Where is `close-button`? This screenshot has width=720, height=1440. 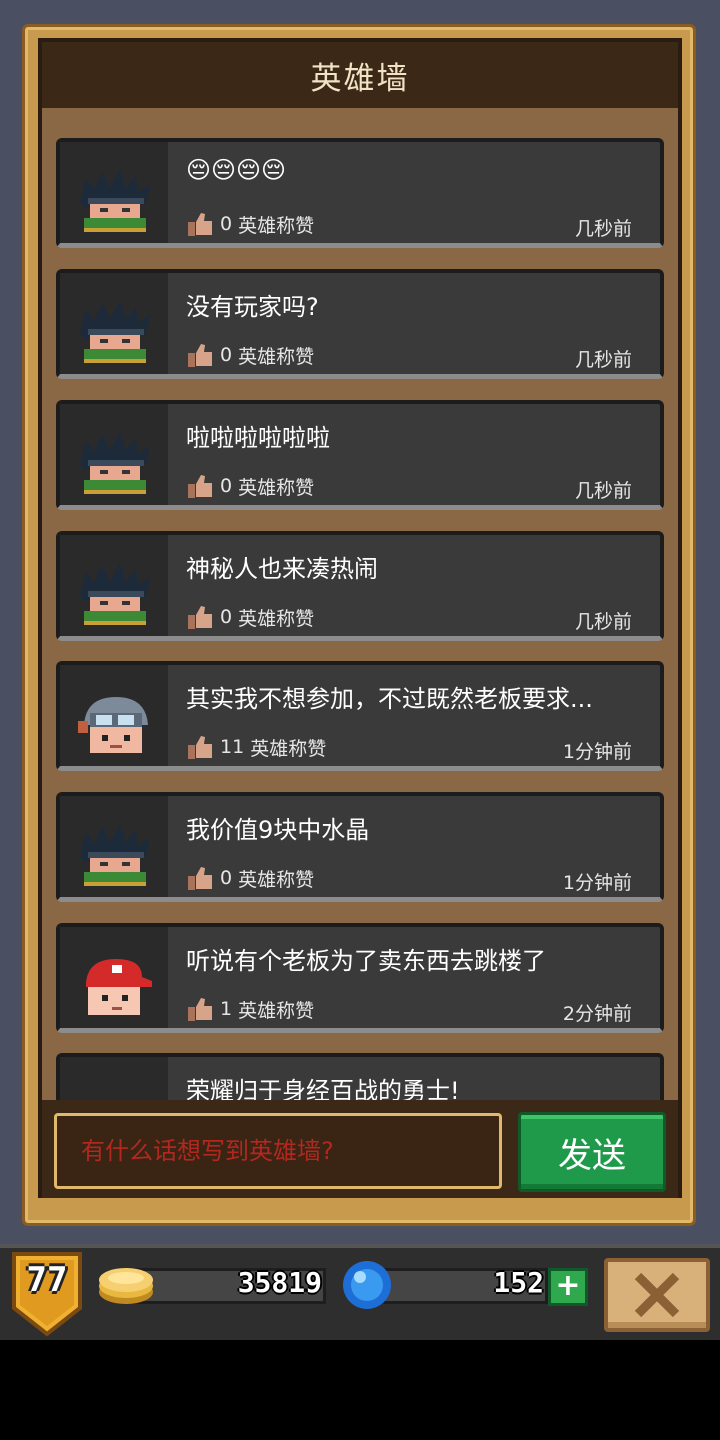
close-button is located at coordinates (657, 1295).